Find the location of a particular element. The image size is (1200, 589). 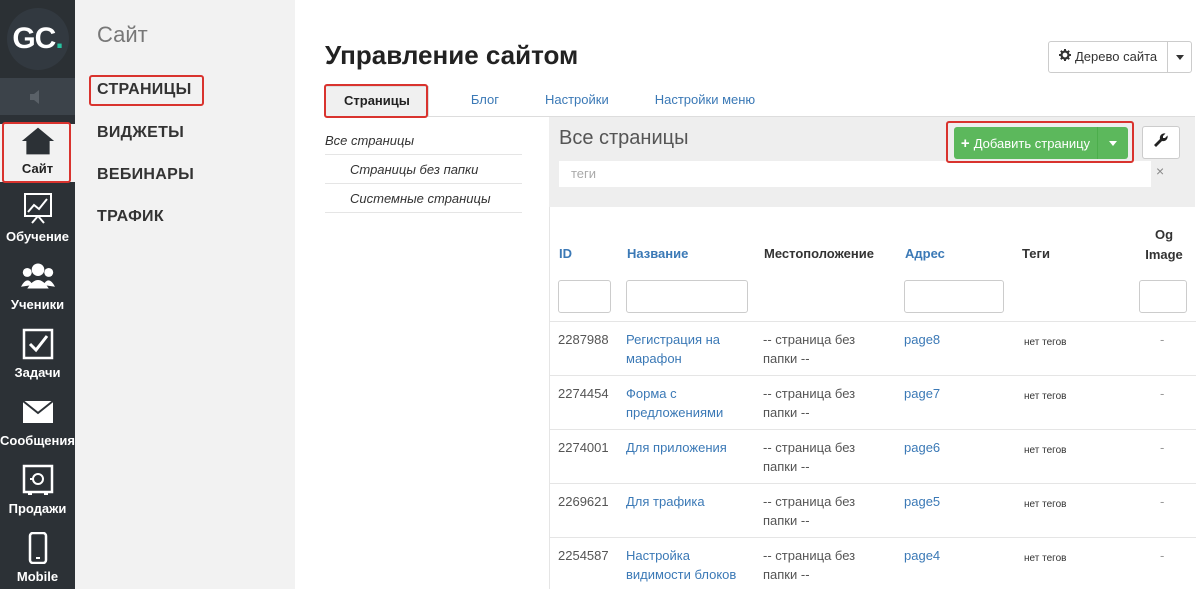

wrench-icon is located at coordinates (1161, 142).